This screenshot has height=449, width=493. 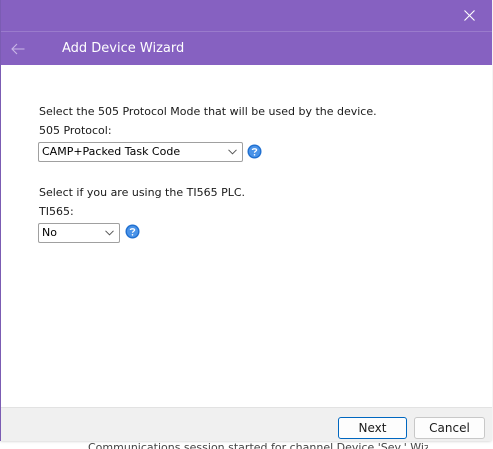 What do you see at coordinates (75, 130) in the screenshot?
I see `protocol-field-label: 505 Protocol:` at bounding box center [75, 130].